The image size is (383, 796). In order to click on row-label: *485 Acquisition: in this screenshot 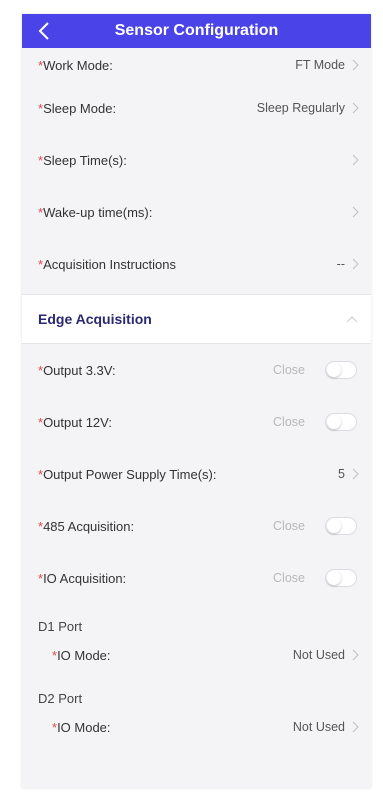, I will do `click(155, 526)`.